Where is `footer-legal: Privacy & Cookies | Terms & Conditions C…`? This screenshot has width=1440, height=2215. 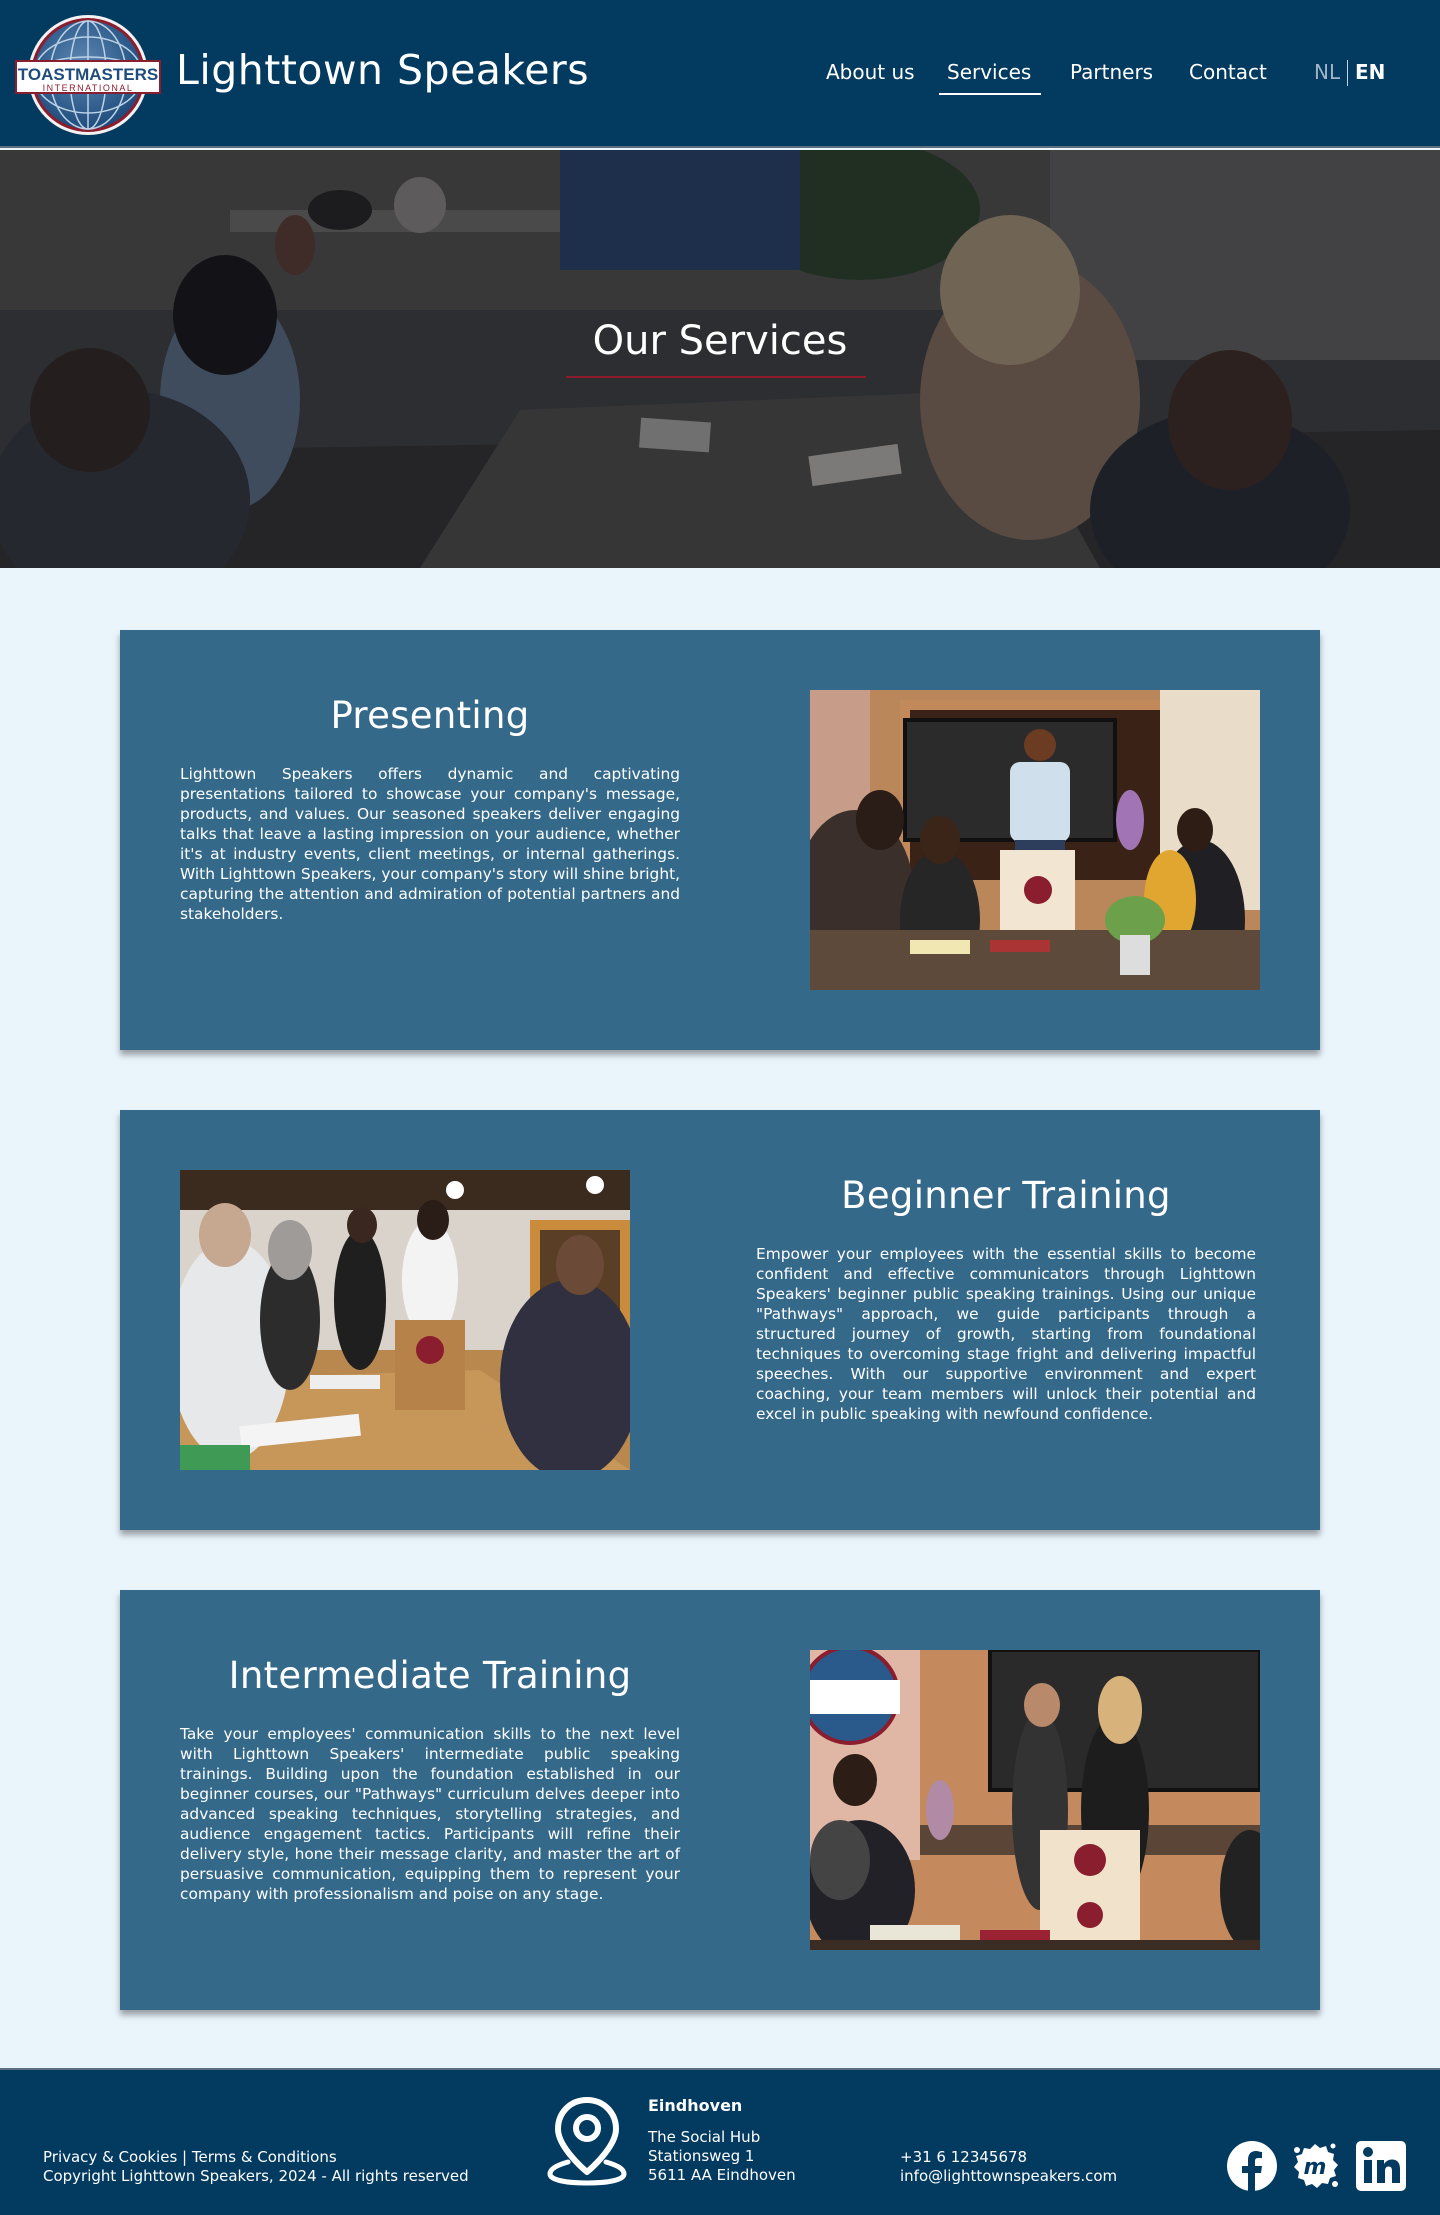 footer-legal: Privacy & Cookies | Terms & Conditions C… is located at coordinates (256, 2167).